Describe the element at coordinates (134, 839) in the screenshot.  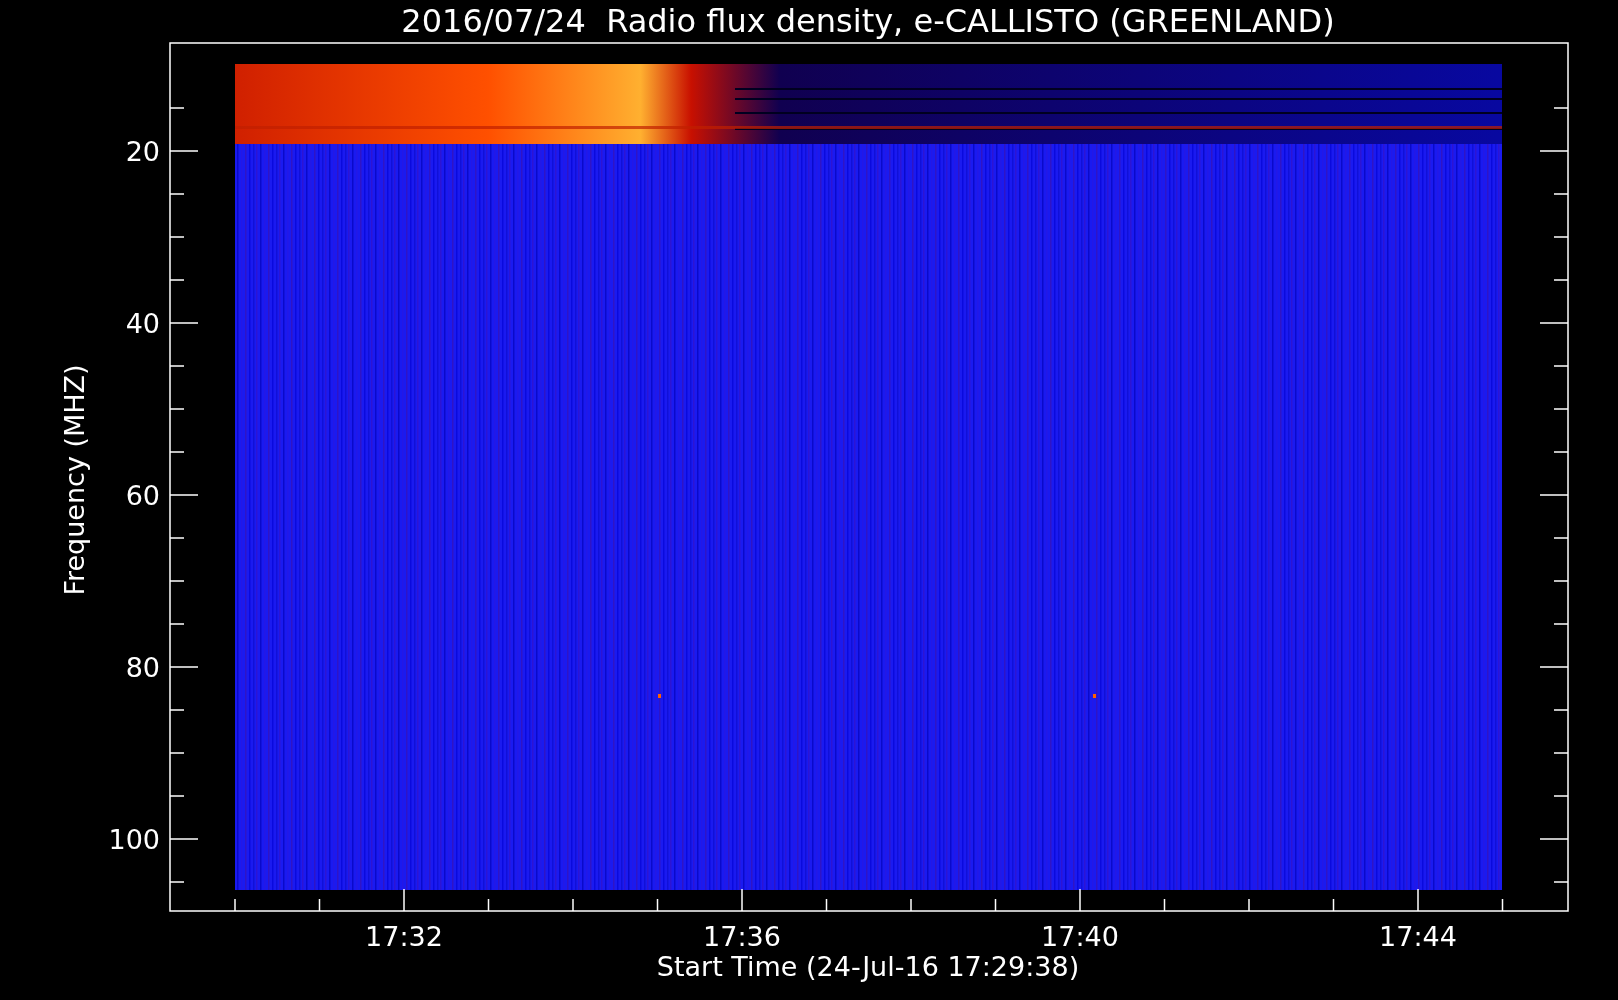
I see `y-tick-label: 100` at that location.